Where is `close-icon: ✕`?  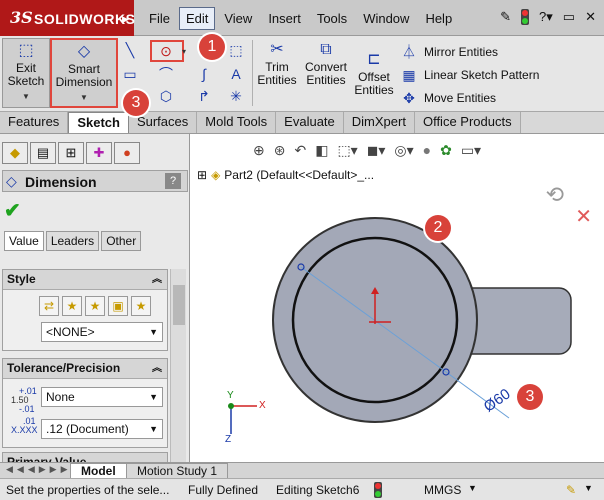 close-icon: ✕ is located at coordinates (590, 17).